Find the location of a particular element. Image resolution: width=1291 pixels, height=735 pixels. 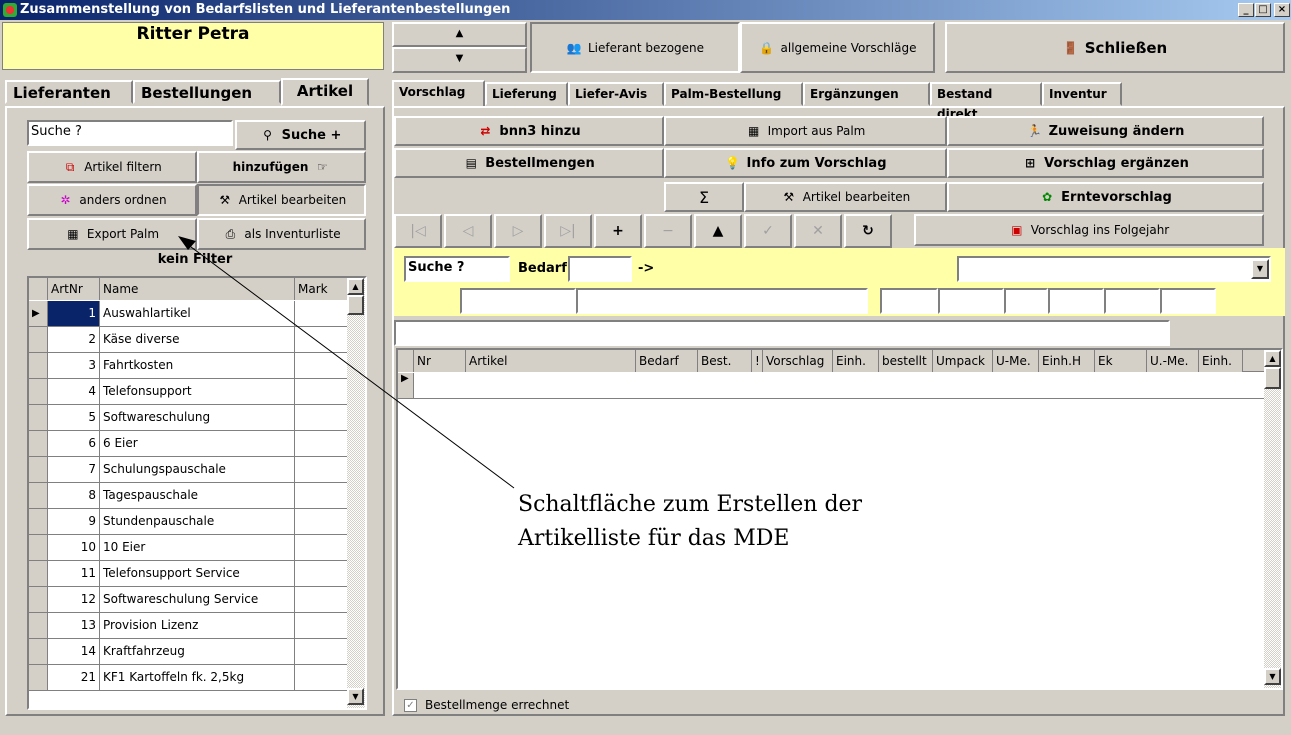

annotation-line-2: Artikelliste für das MDE is located at coordinates (654, 538).